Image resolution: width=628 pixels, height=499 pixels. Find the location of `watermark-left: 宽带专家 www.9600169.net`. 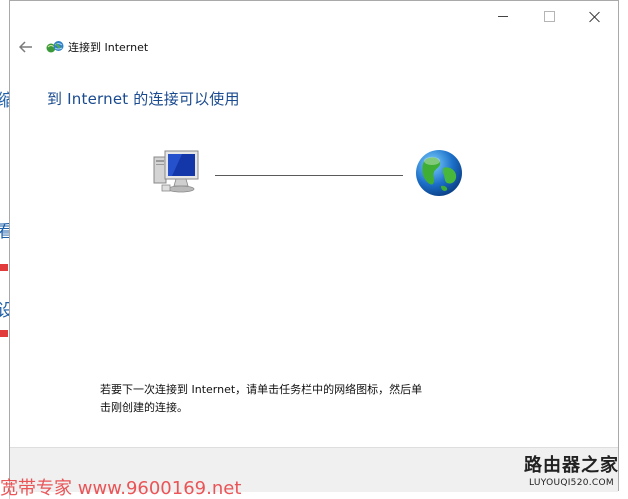

watermark-left: 宽带专家 www.9600169.net is located at coordinates (121, 488).